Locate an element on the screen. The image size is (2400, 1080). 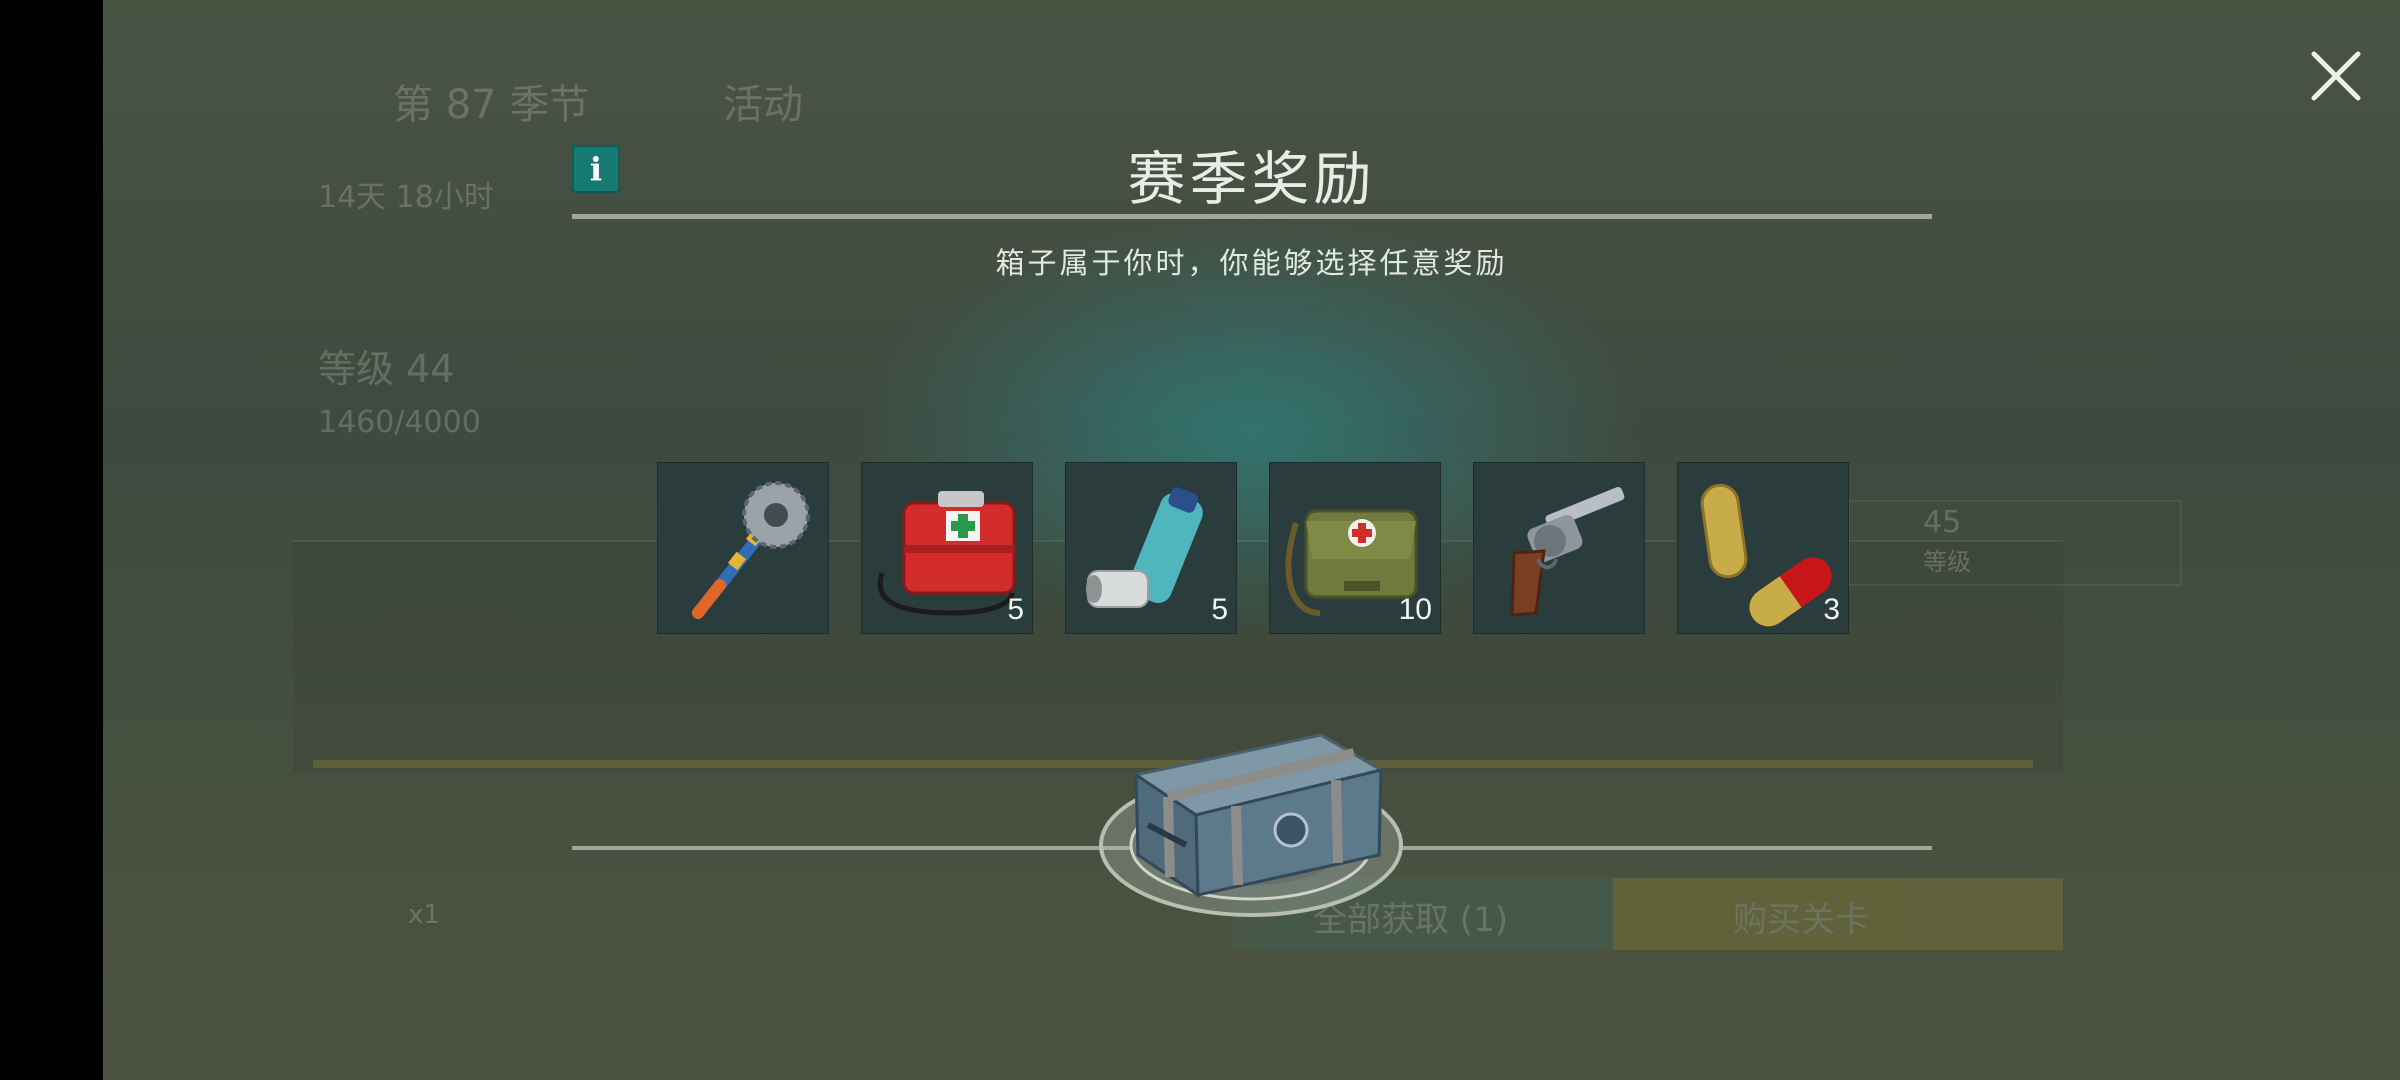
close-icon is located at coordinates (2336, 76).